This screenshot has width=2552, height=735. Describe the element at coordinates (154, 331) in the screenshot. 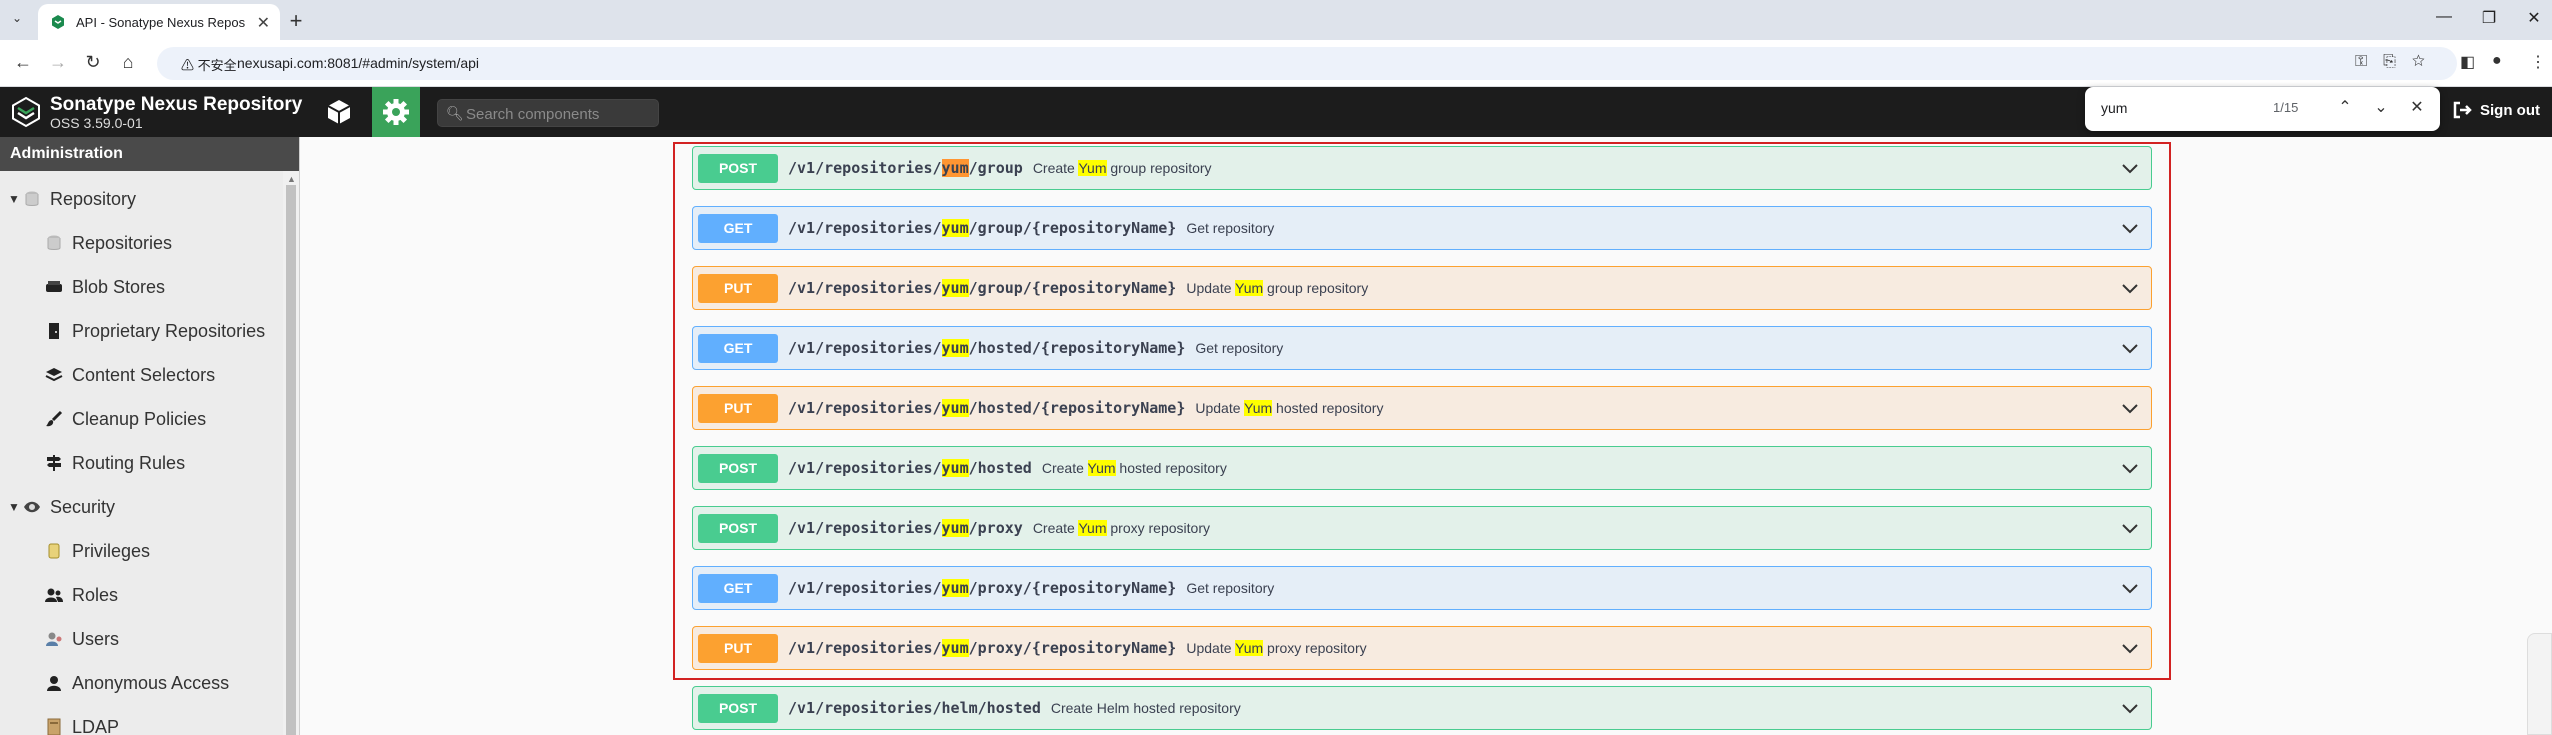

I see `sidebar-item-proprietary-repositories: Proprietary Repositories` at that location.